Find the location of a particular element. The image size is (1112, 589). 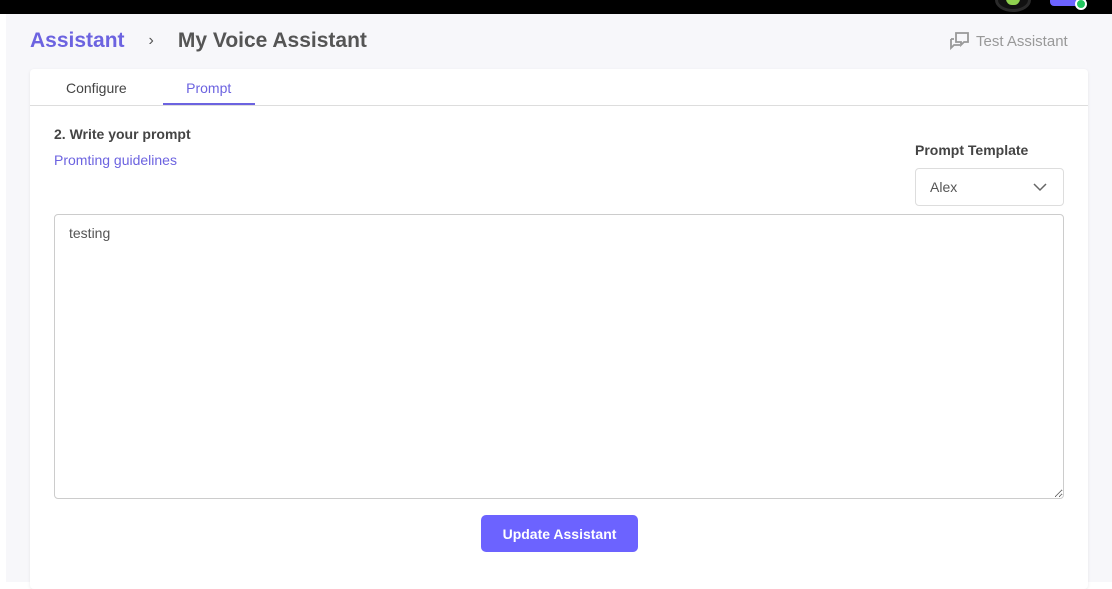

prompting-guidelines-link: Promting guidelines is located at coordinates (115, 160).